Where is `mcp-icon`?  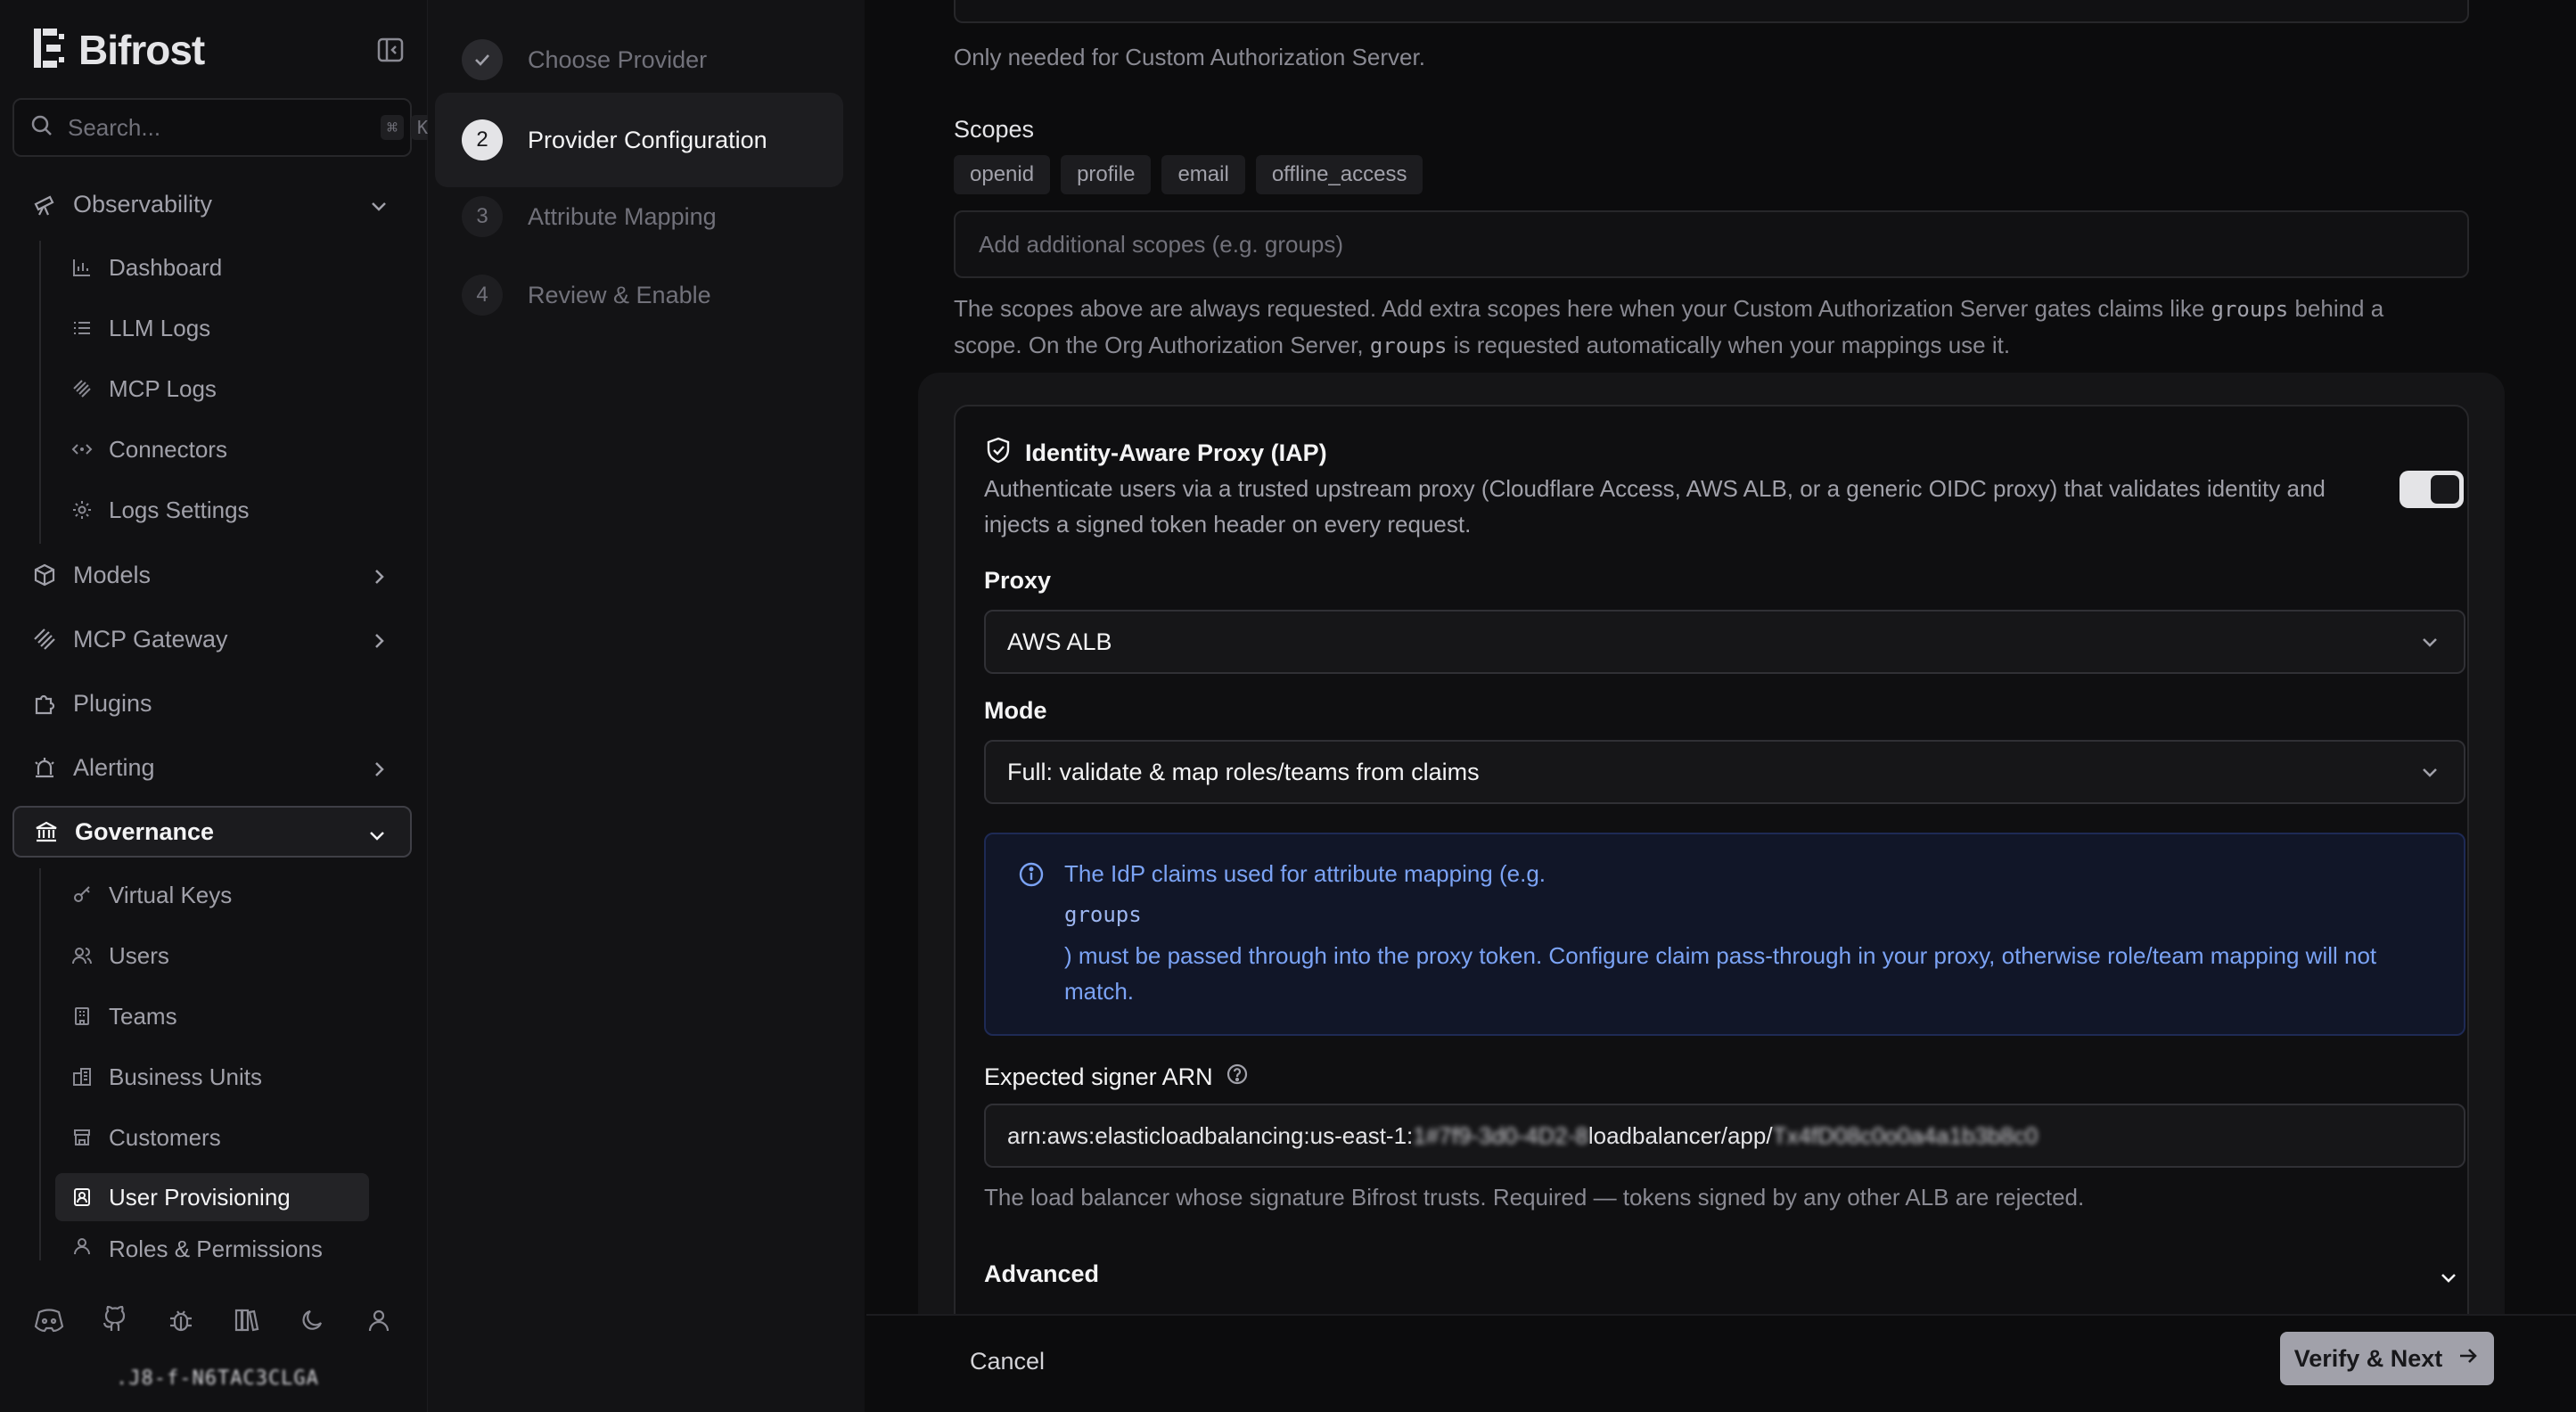 mcp-icon is located at coordinates (82, 388).